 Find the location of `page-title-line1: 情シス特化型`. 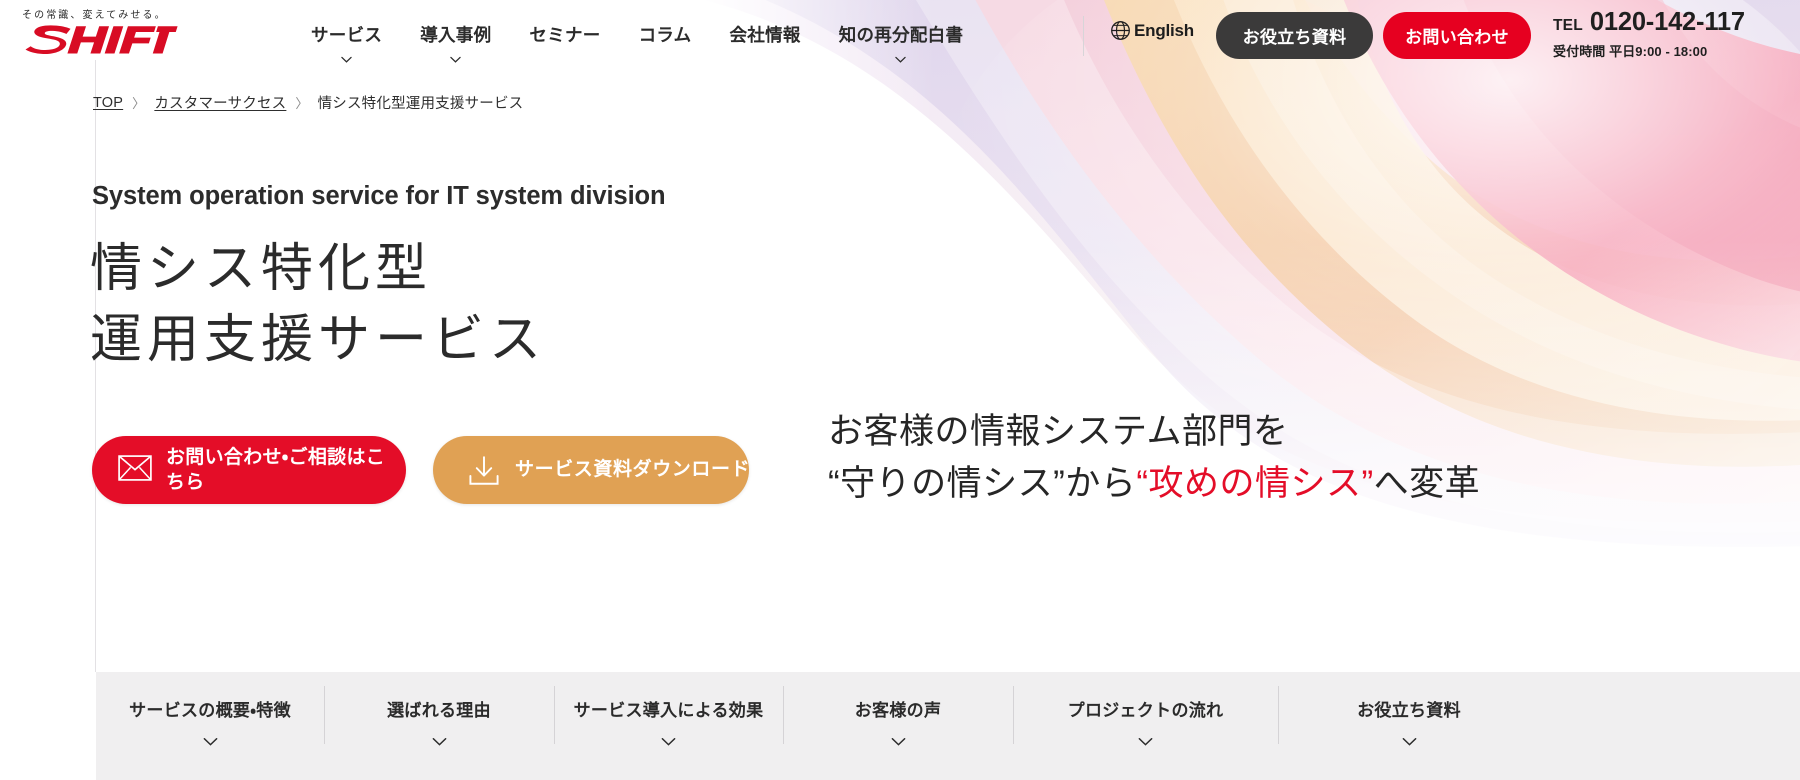

page-title-line1: 情シス特化型 is located at coordinates (261, 269).